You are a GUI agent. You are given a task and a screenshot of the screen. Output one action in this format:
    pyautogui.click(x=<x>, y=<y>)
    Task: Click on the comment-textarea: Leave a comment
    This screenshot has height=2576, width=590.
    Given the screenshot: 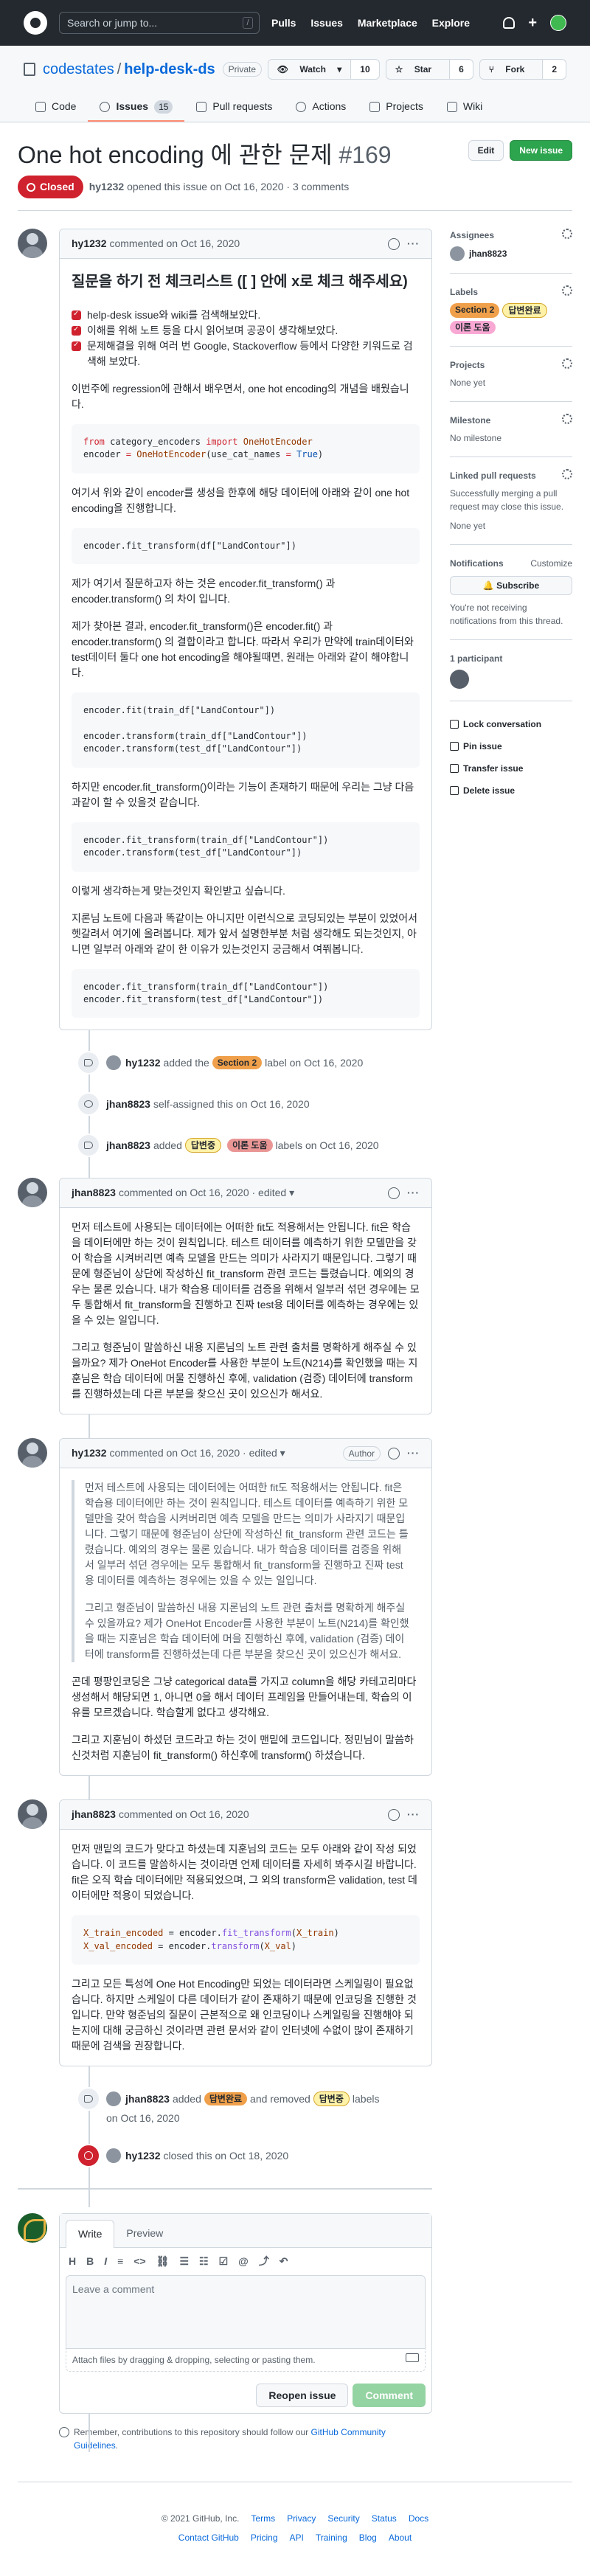 What is the action you would take?
    pyautogui.click(x=246, y=2312)
    